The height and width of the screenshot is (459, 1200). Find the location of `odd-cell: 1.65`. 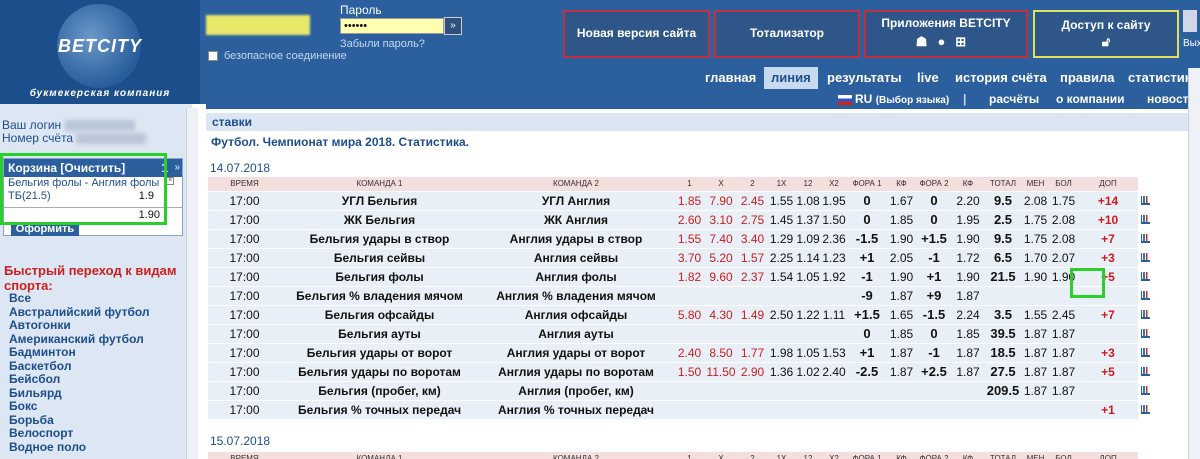

odd-cell: 1.65 is located at coordinates (901, 315).